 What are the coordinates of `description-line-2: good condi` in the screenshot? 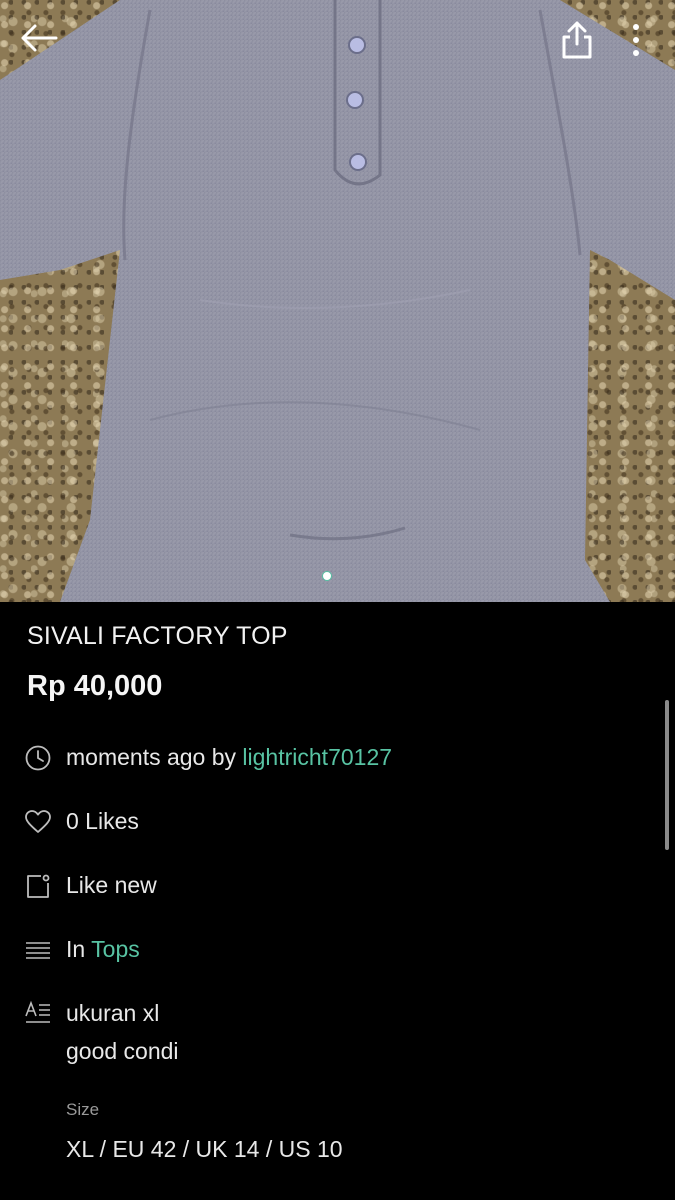 It's located at (122, 1051).